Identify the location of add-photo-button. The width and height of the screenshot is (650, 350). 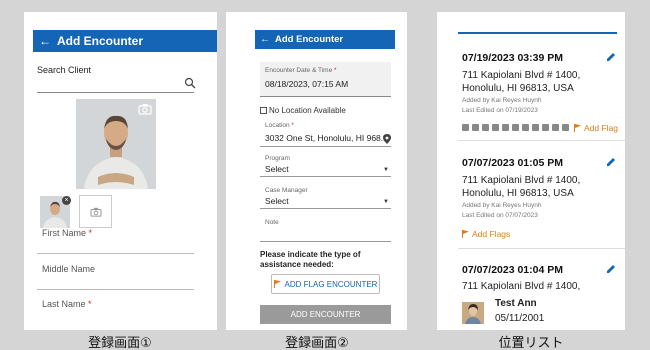
(95, 211).